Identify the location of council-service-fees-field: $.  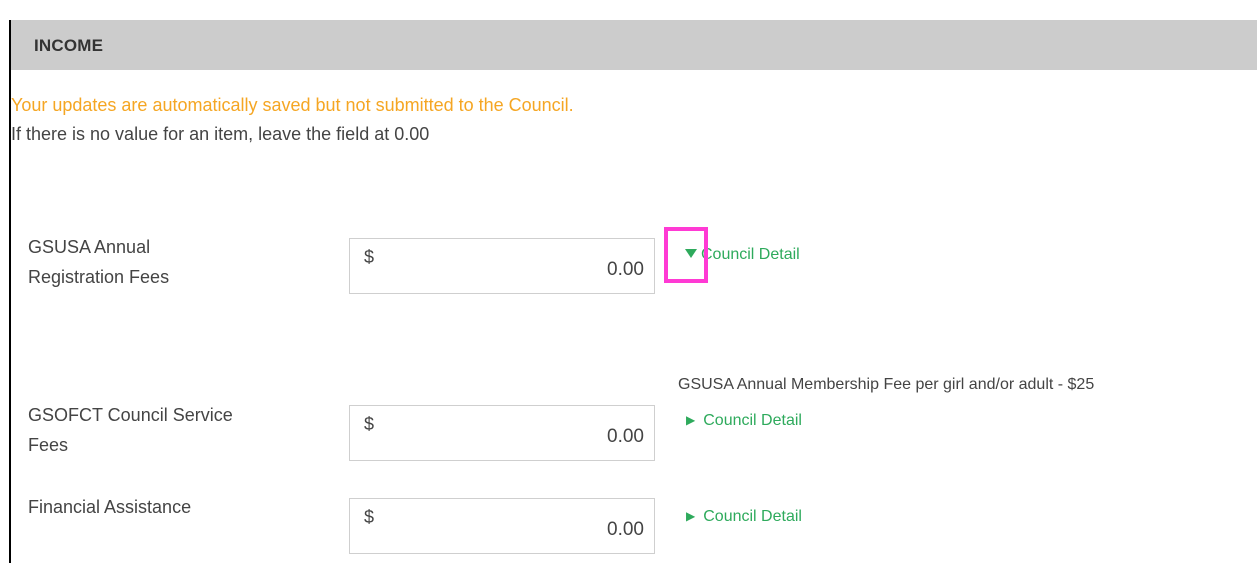
(502, 433).